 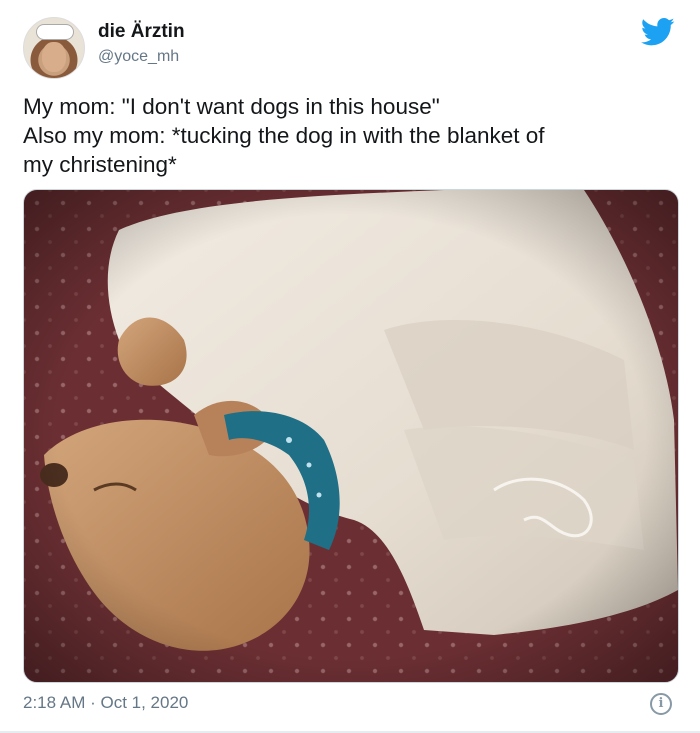 I want to click on avatar, so click(x=54, y=48).